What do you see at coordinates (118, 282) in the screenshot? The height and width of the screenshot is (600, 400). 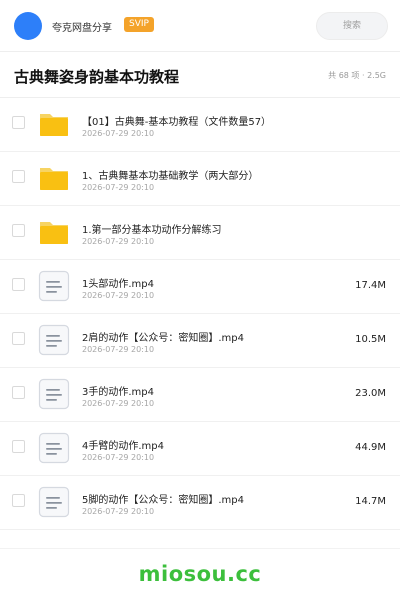 I see `file-name: 1头部动作.mp4` at bounding box center [118, 282].